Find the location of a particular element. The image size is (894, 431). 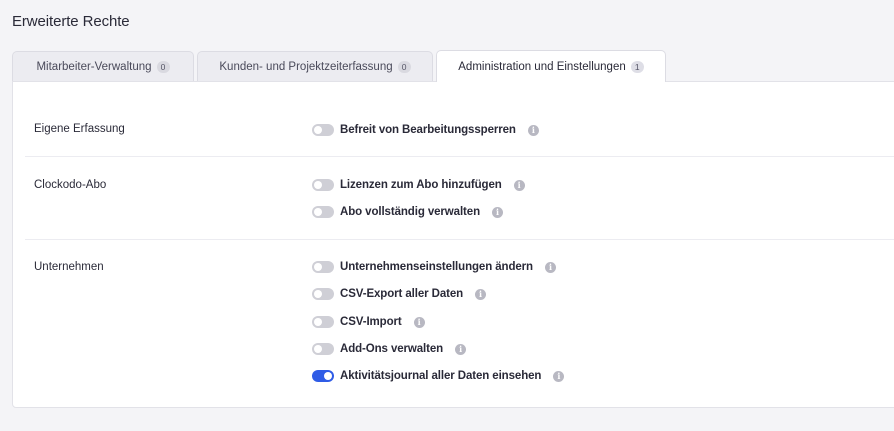

permission-row: Unternehmenseinstellungen ändern i is located at coordinates (434, 267).